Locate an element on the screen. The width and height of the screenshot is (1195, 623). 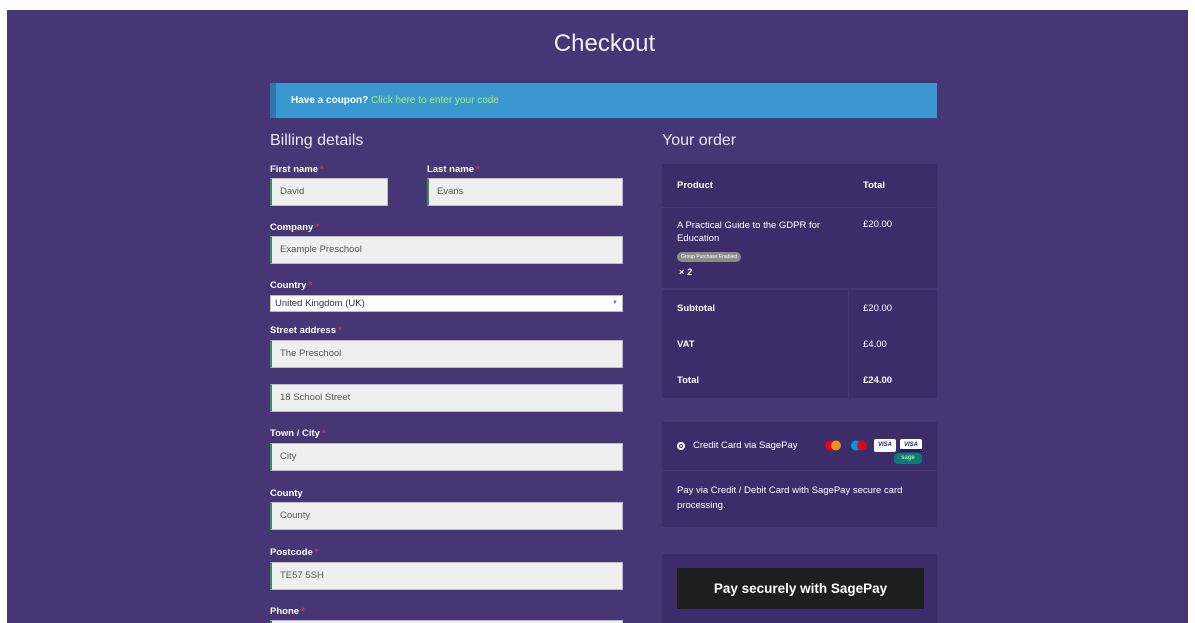
last-name-label: Last name * is located at coordinates (453, 169).